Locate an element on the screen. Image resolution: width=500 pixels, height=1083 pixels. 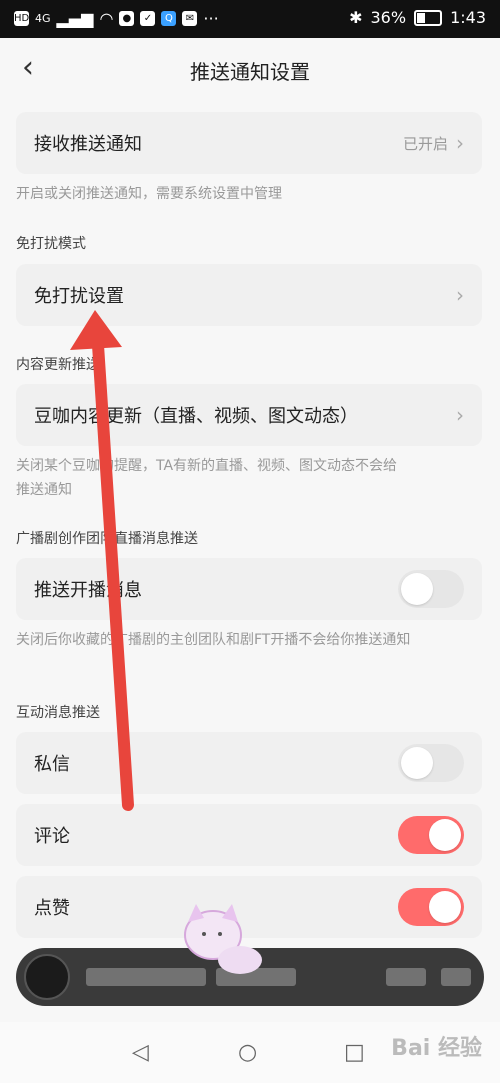
interaction-card-dm: 私信 is located at coordinates (249, 763).